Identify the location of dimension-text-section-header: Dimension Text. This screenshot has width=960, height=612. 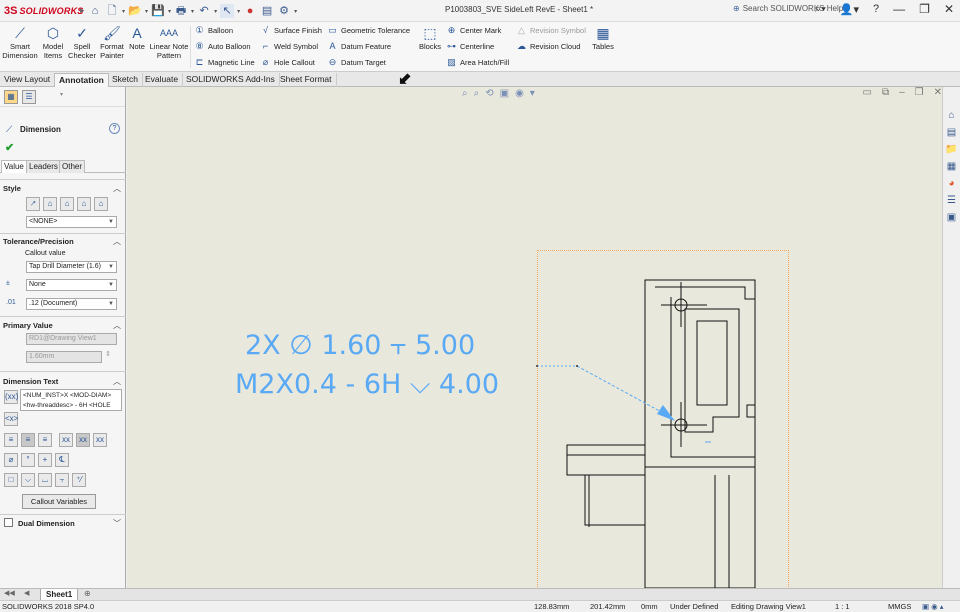
(30, 381).